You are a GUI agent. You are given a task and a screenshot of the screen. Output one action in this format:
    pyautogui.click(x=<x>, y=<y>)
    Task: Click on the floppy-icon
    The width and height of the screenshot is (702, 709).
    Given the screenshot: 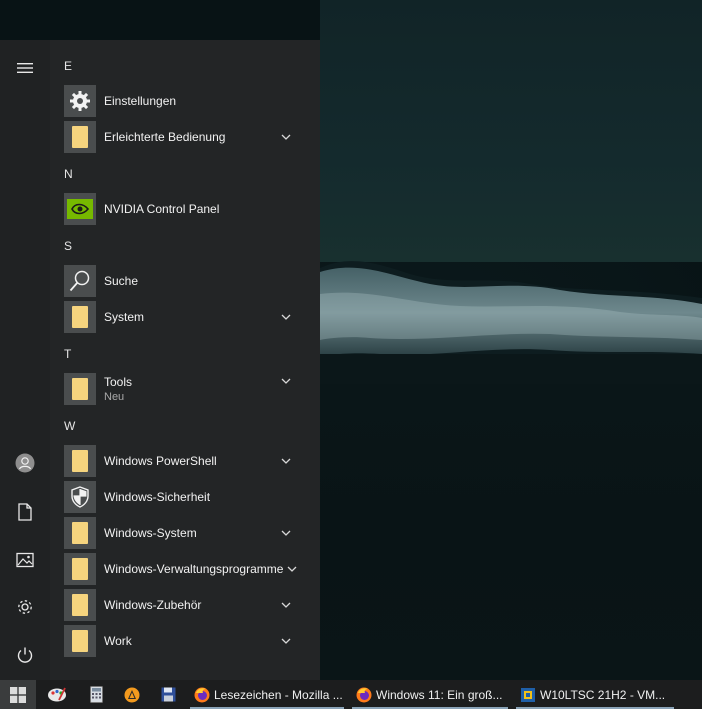 What is the action you would take?
    pyautogui.click(x=168, y=694)
    